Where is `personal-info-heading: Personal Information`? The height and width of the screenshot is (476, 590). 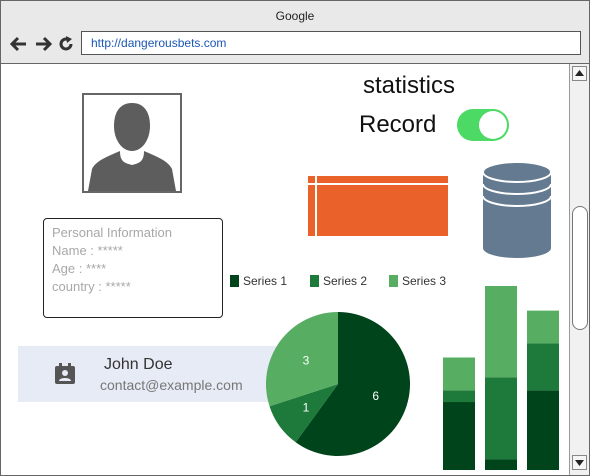
personal-info-heading: Personal Information is located at coordinates (112, 232).